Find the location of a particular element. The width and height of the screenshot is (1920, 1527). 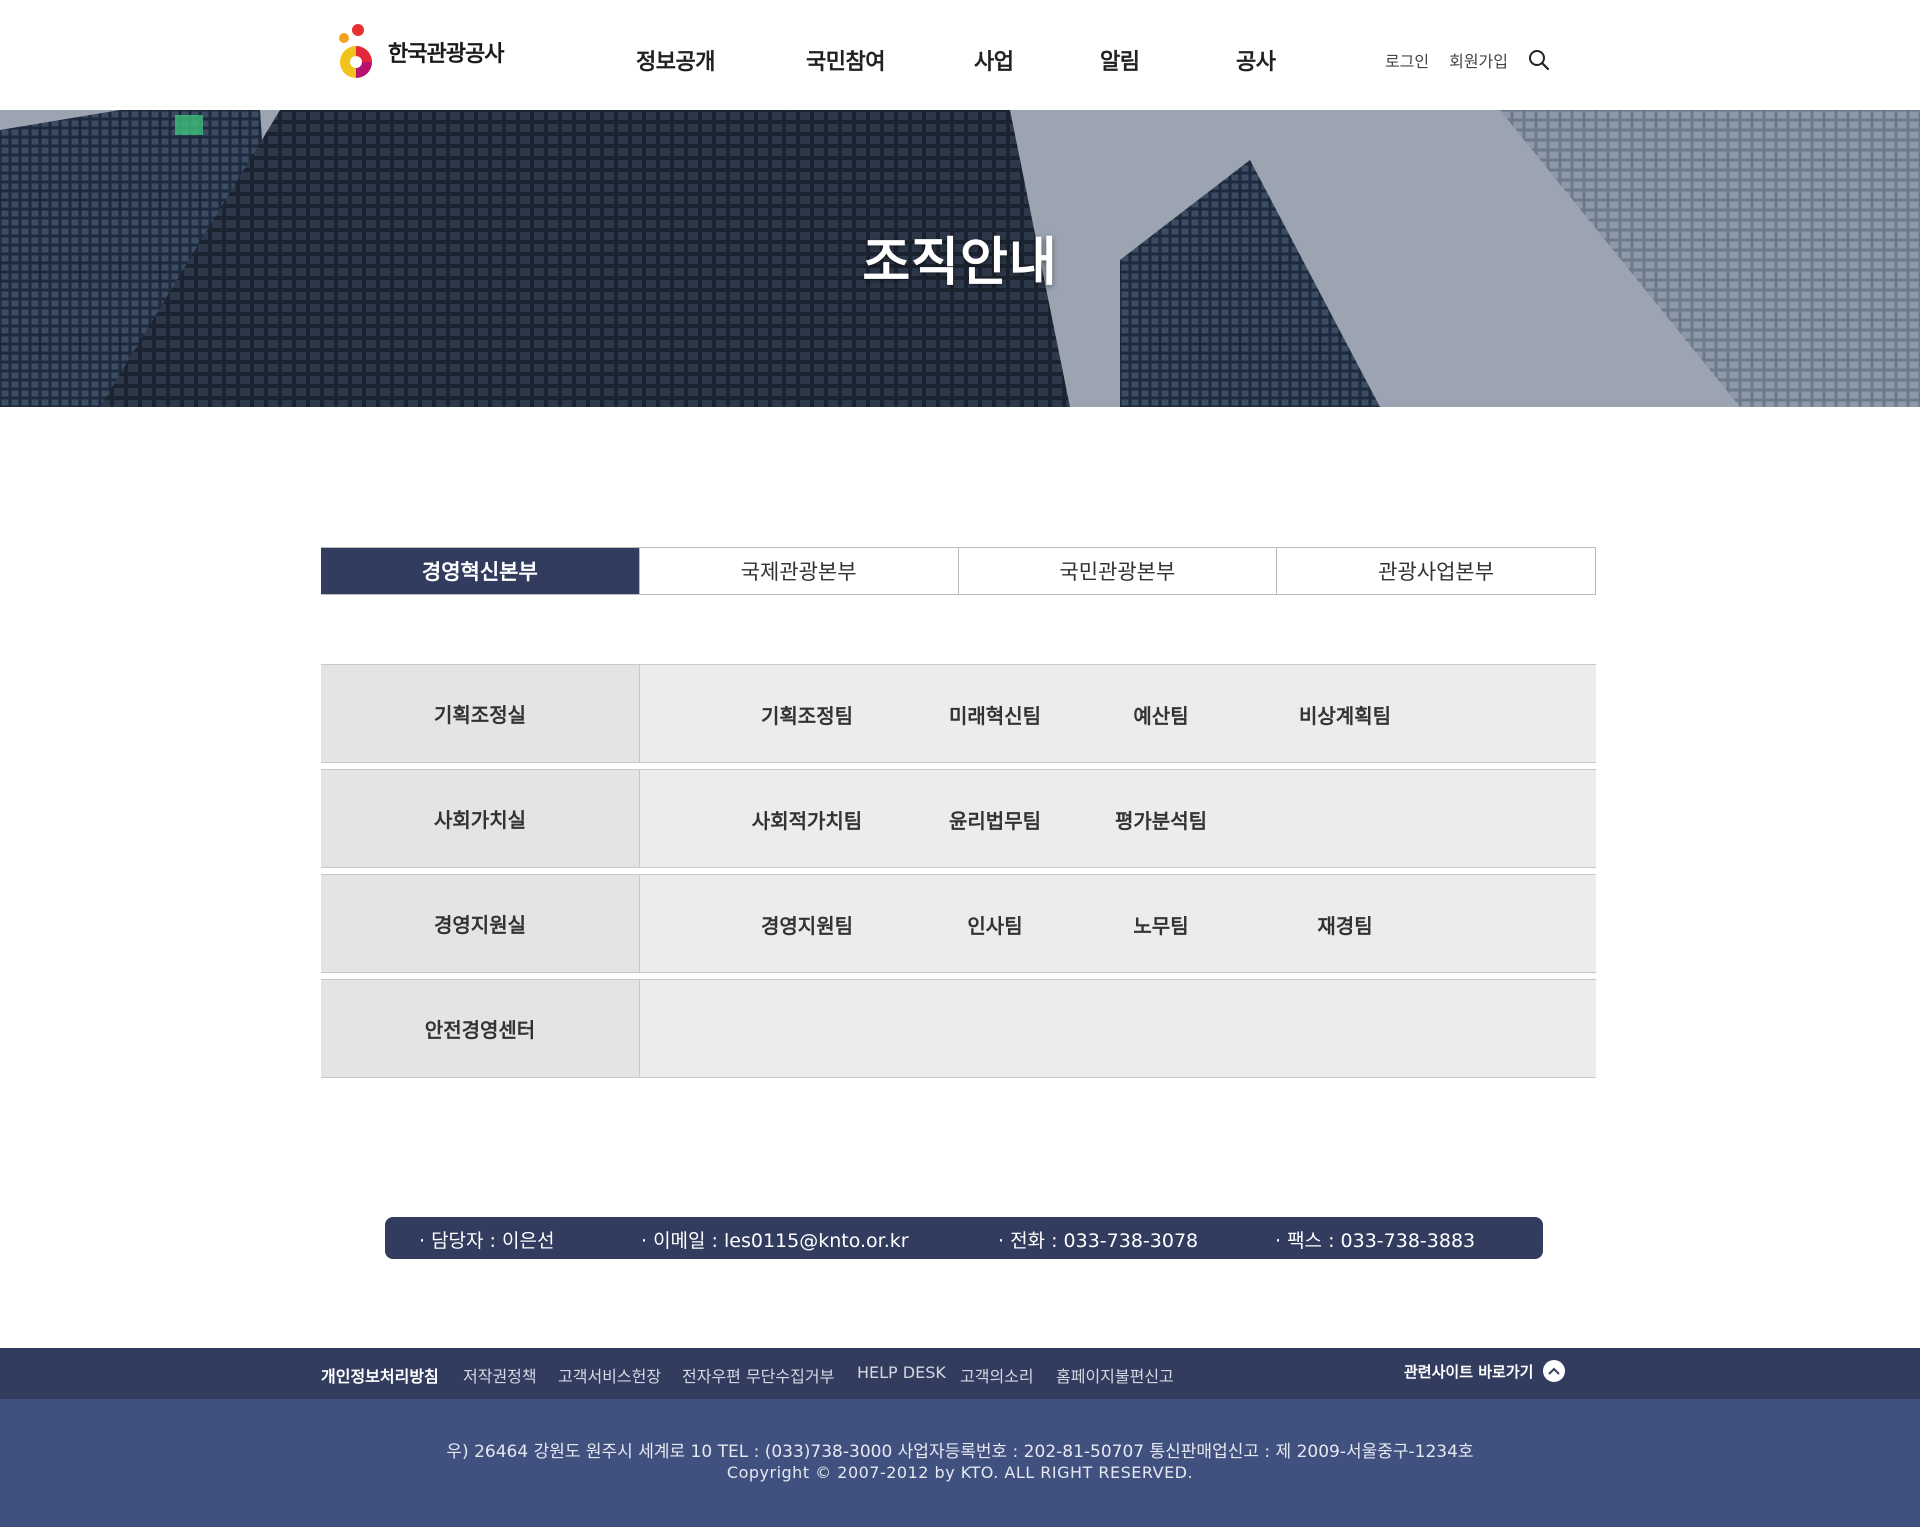

nav-item-company: 공사 is located at coordinates (1256, 60).